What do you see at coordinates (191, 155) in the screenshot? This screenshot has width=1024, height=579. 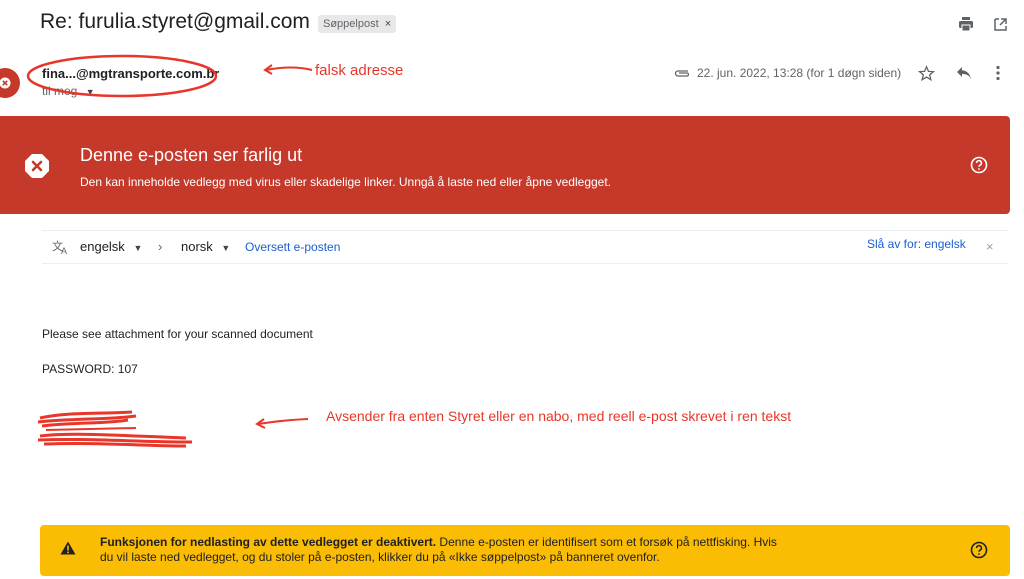 I see `danger-title: Denne e-posten ser farlig ut` at bounding box center [191, 155].